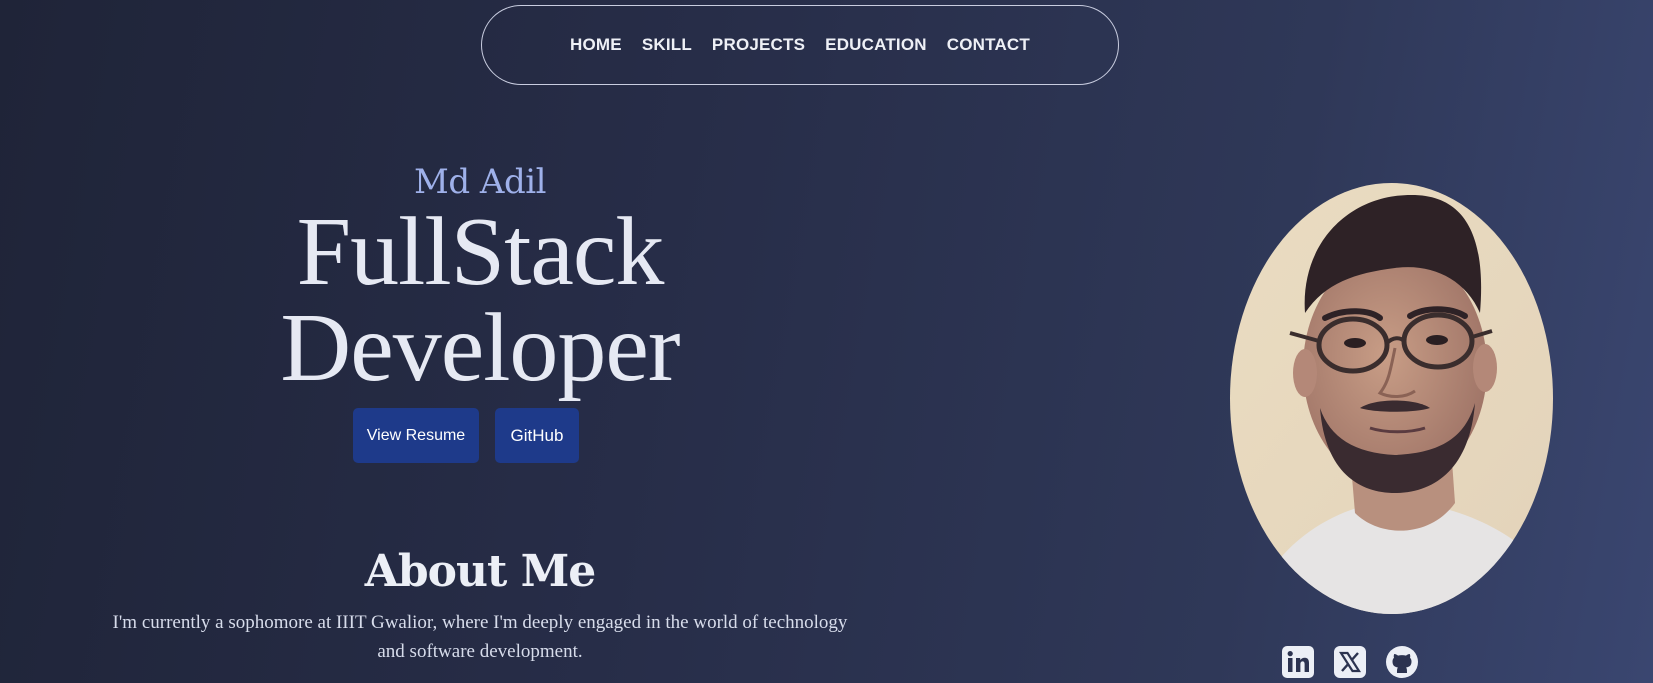 The image size is (1653, 683). Describe the element at coordinates (1402, 662) in the screenshot. I see `github-icon` at that location.